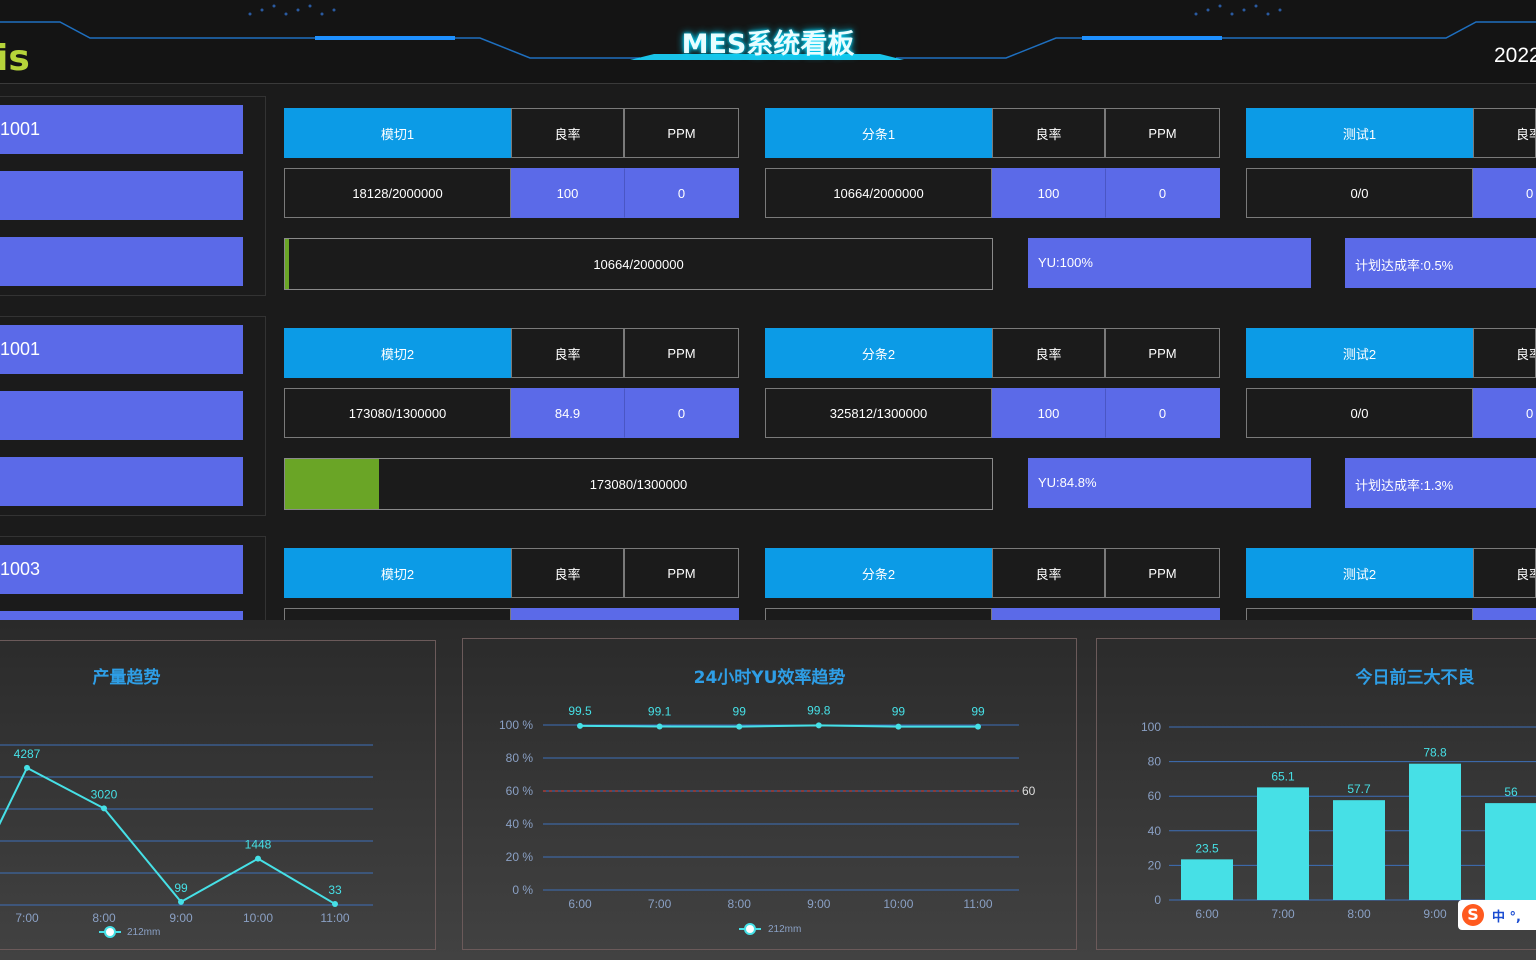  What do you see at coordinates (1169, 483) in the screenshot?
I see `yu-rate-badge: YU:84.8%` at bounding box center [1169, 483].